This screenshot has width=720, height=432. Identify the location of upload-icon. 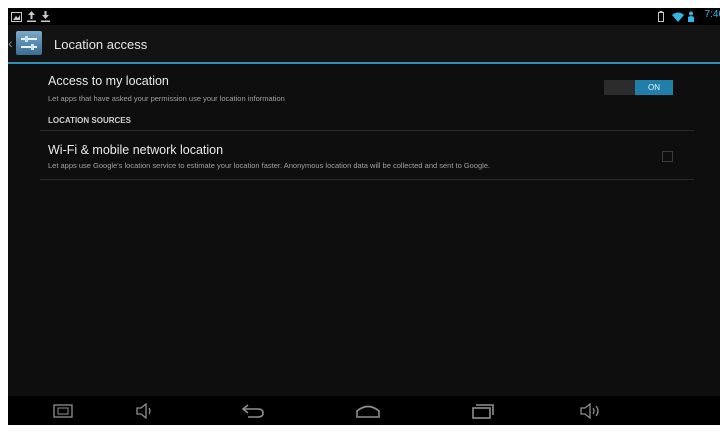
(31, 16).